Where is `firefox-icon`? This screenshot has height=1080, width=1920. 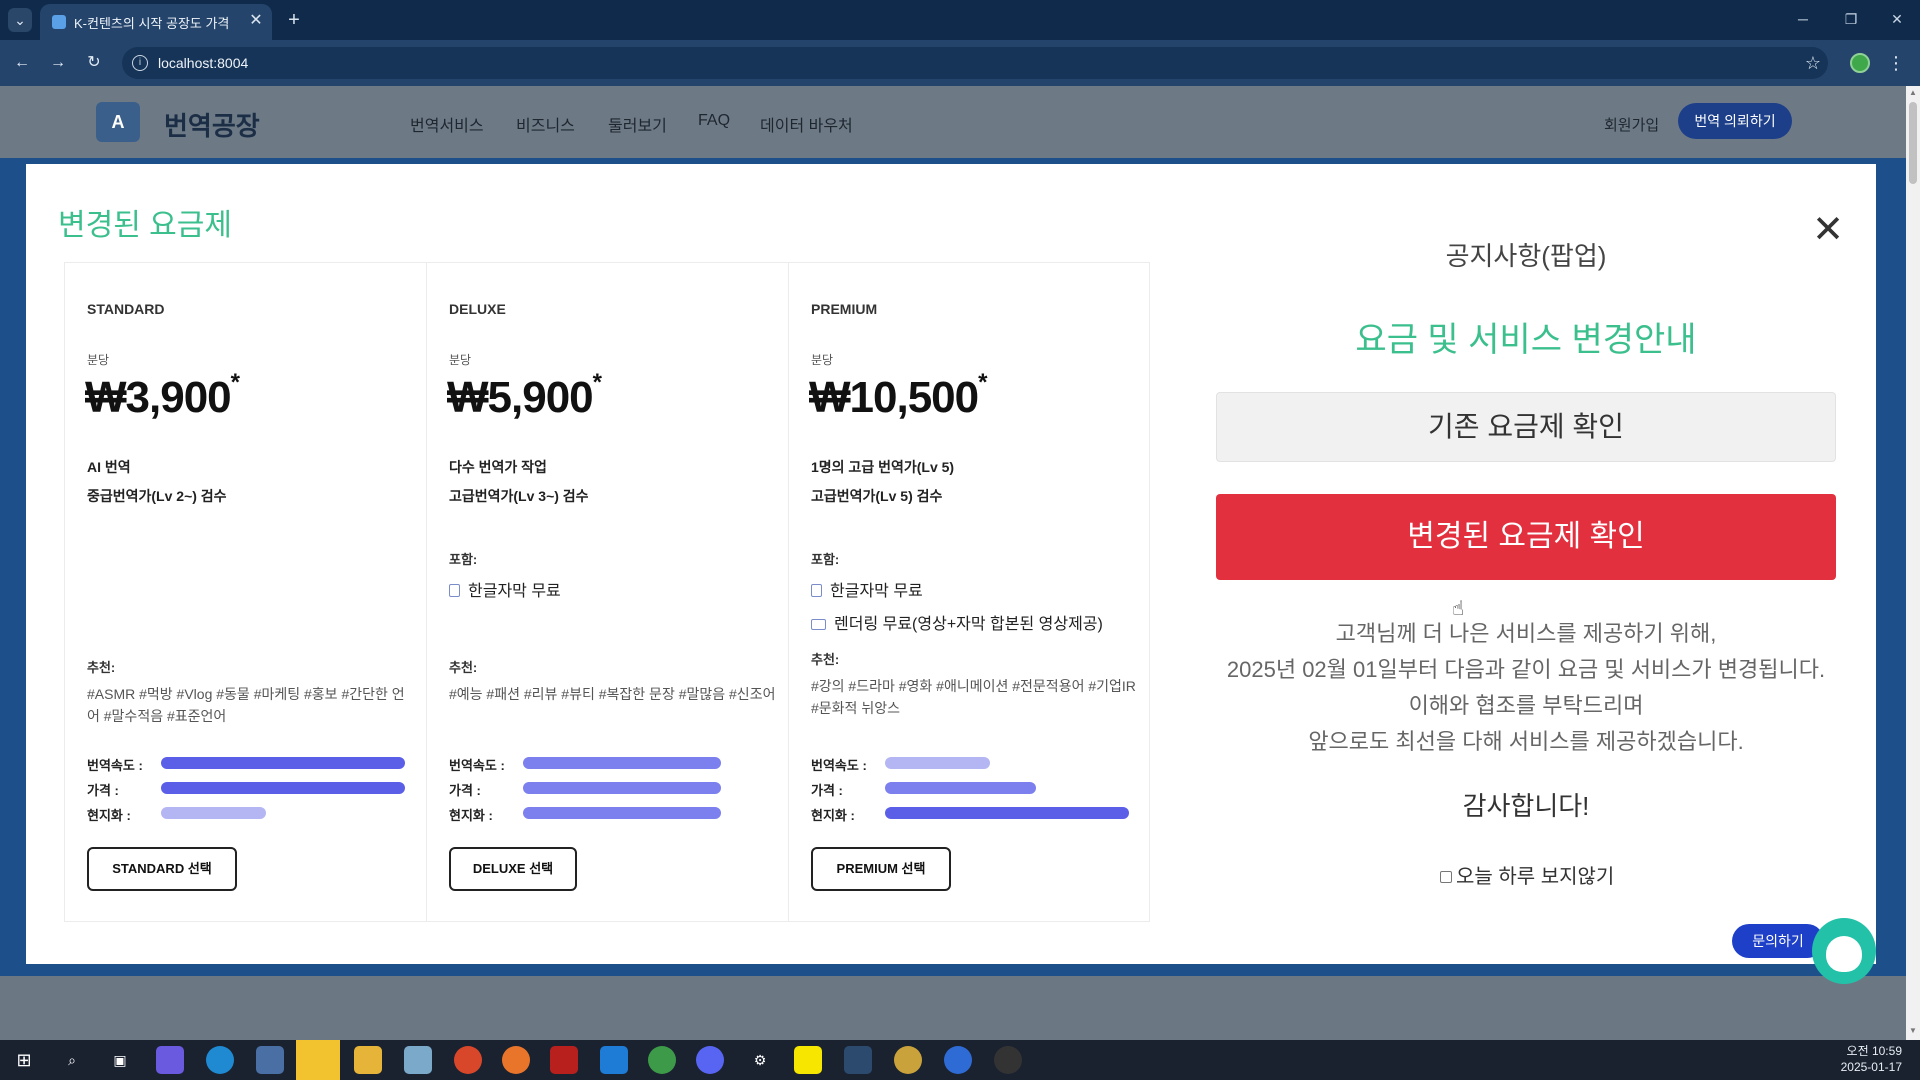
firefox-icon is located at coordinates (516, 1060).